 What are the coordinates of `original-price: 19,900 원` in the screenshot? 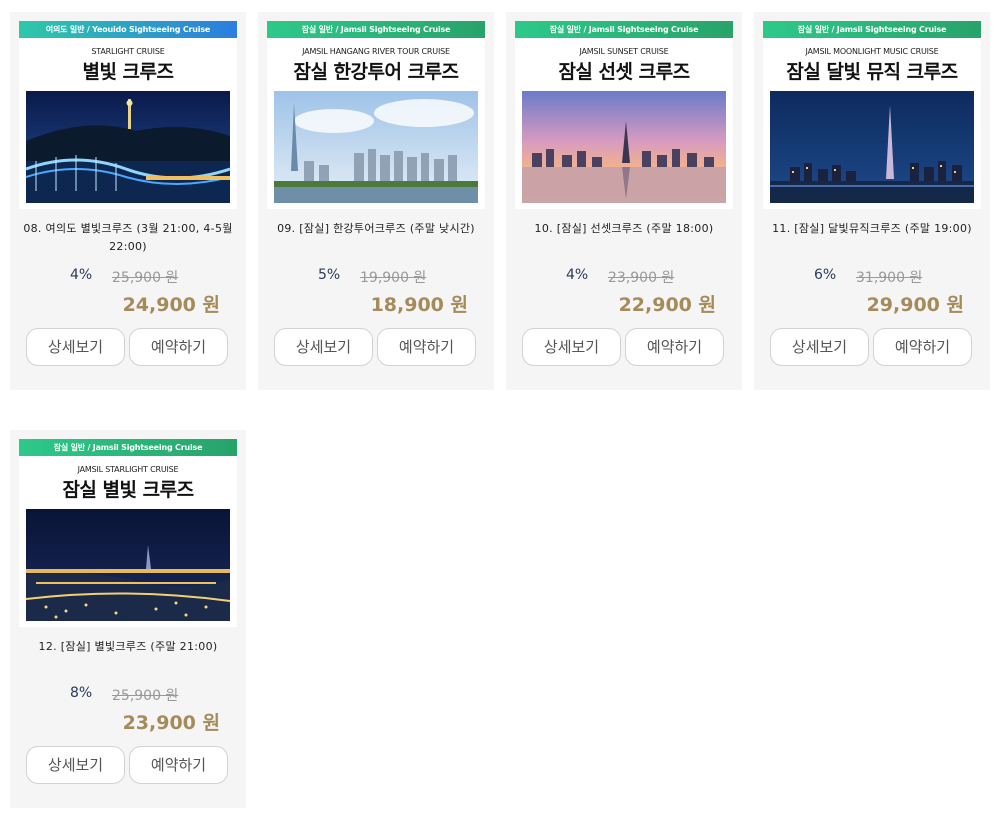 It's located at (393, 278).